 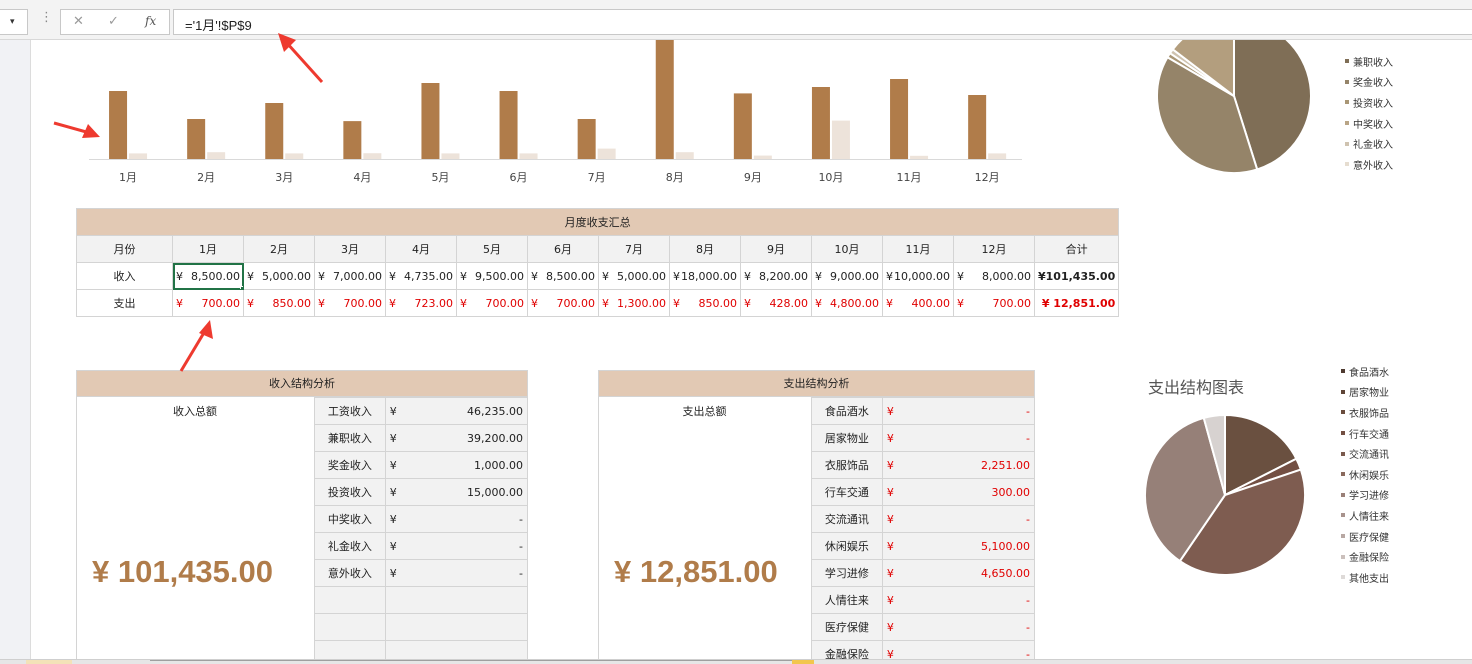 What do you see at coordinates (124, 303) in the screenshot?
I see `row-label: 支出` at bounding box center [124, 303].